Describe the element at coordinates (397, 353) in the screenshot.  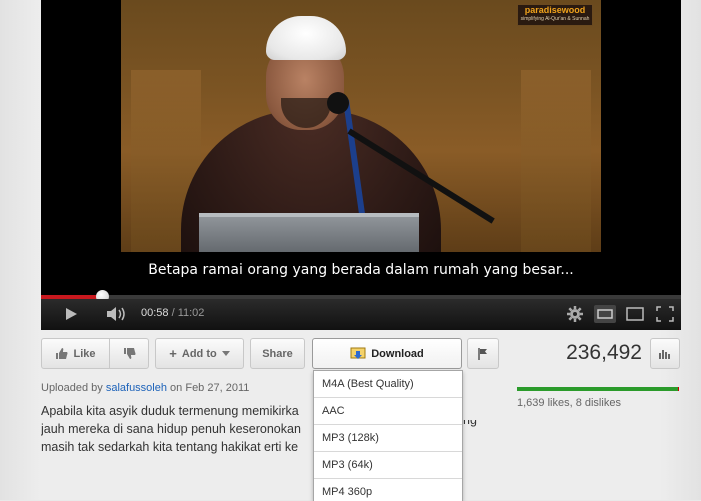
I see `download-label: Download` at that location.